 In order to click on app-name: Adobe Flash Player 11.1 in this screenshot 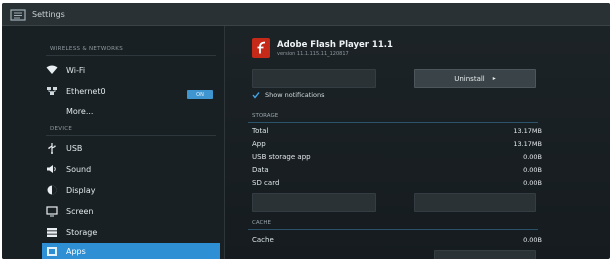, I will do `click(335, 45)`.